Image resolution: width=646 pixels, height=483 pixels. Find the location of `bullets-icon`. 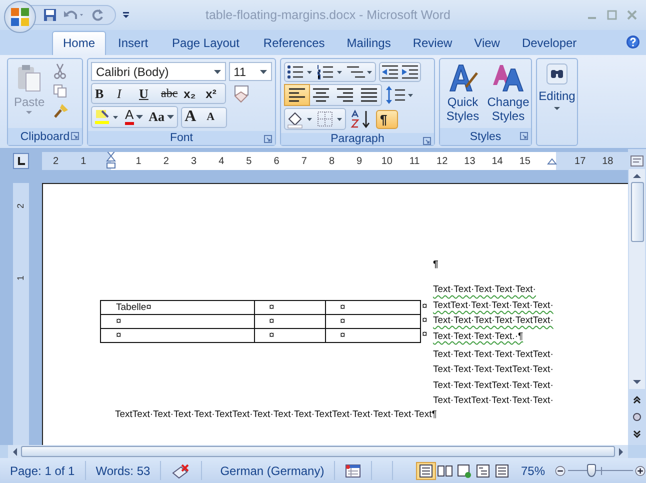

bullets-icon is located at coordinates (300, 72).